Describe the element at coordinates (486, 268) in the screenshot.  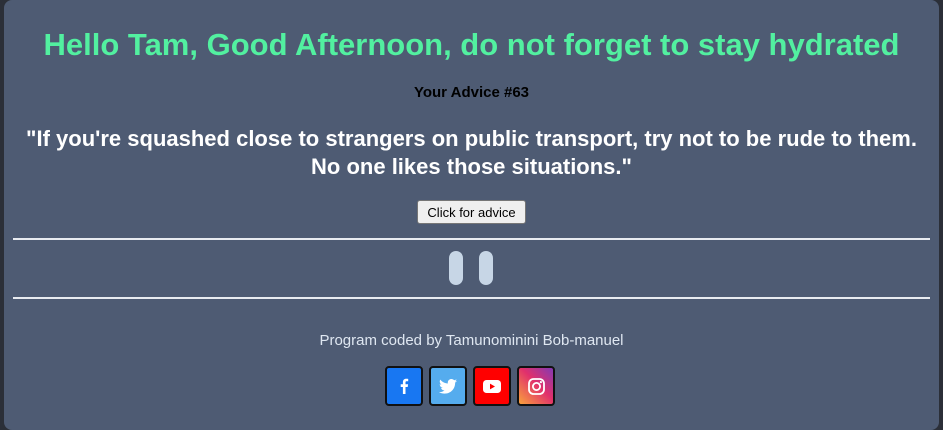
I see `pause-icon-bar-right` at that location.